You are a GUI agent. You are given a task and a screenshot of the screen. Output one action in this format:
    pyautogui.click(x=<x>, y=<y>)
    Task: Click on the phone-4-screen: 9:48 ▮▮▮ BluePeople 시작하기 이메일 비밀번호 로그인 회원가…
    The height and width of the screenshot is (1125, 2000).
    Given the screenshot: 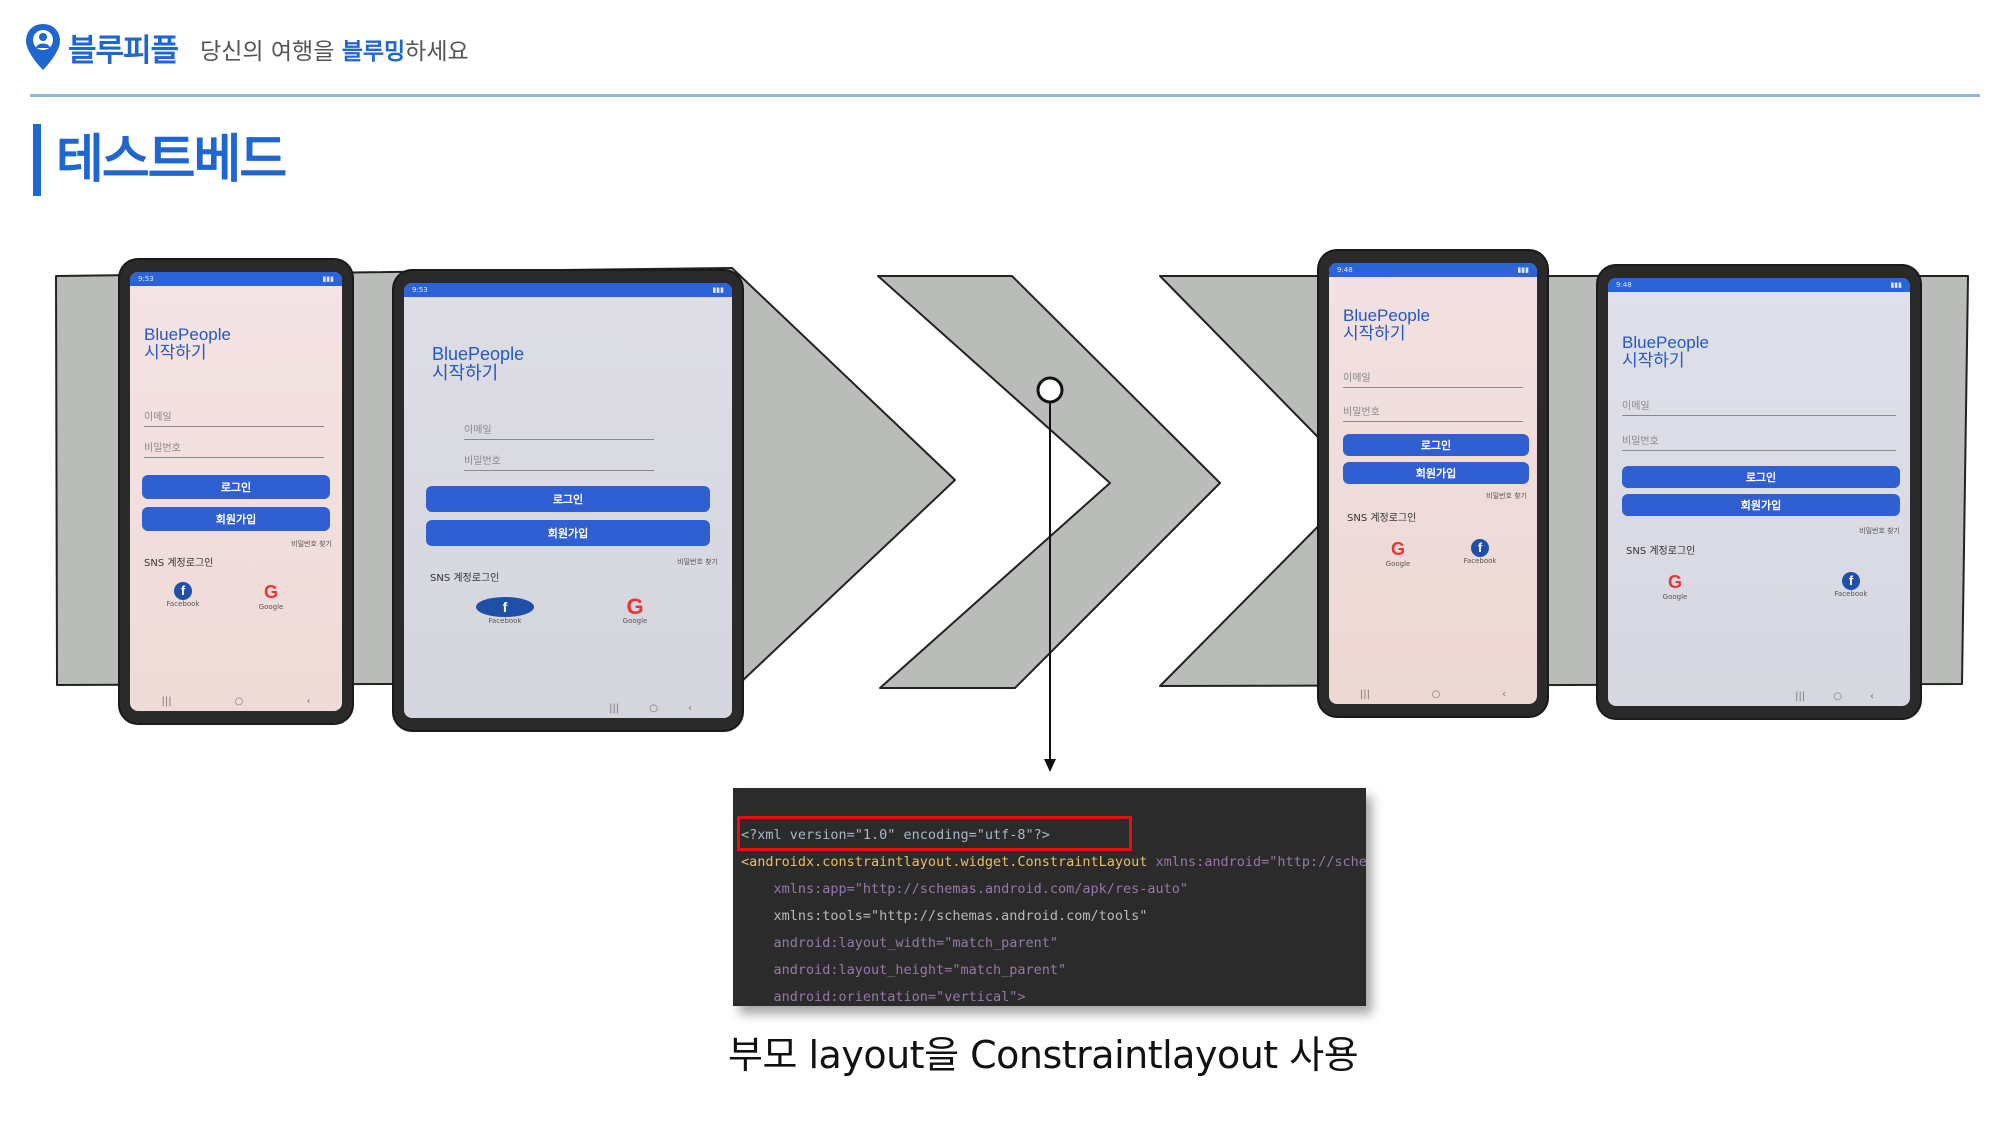 What is the action you would take?
    pyautogui.click(x=1759, y=492)
    